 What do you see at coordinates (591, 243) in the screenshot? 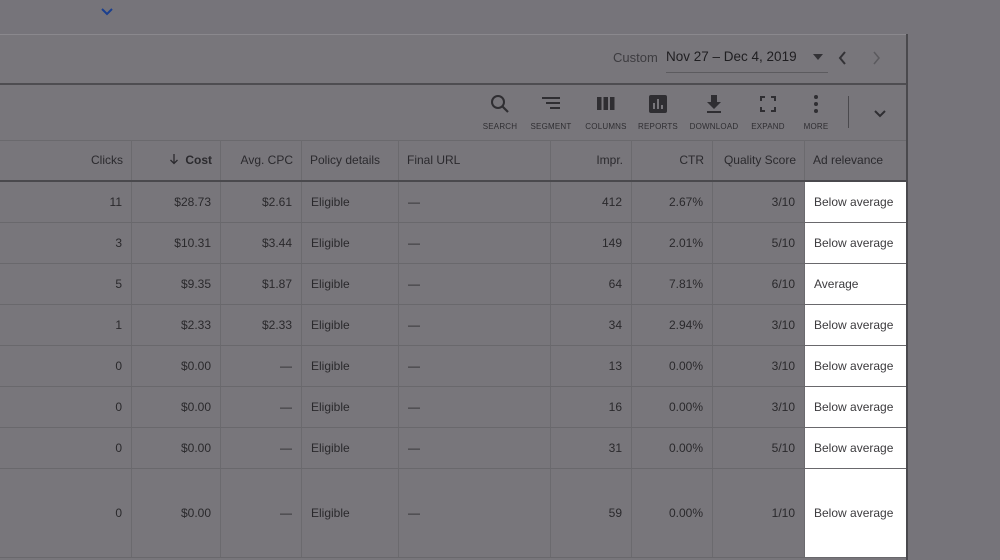
I see `cell-impr: 149` at bounding box center [591, 243].